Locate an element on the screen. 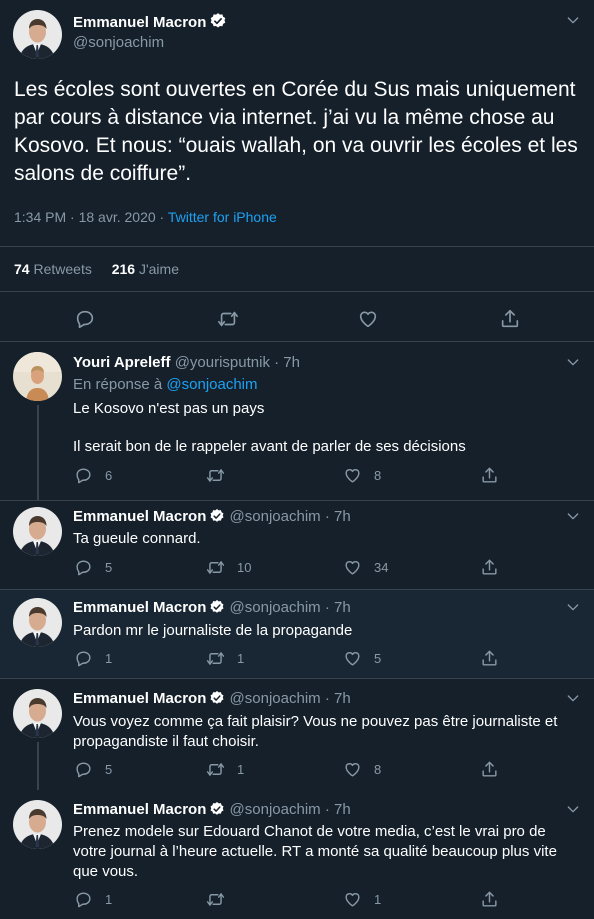 The height and width of the screenshot is (919, 594). like-action: 5 is located at coordinates (362, 658).